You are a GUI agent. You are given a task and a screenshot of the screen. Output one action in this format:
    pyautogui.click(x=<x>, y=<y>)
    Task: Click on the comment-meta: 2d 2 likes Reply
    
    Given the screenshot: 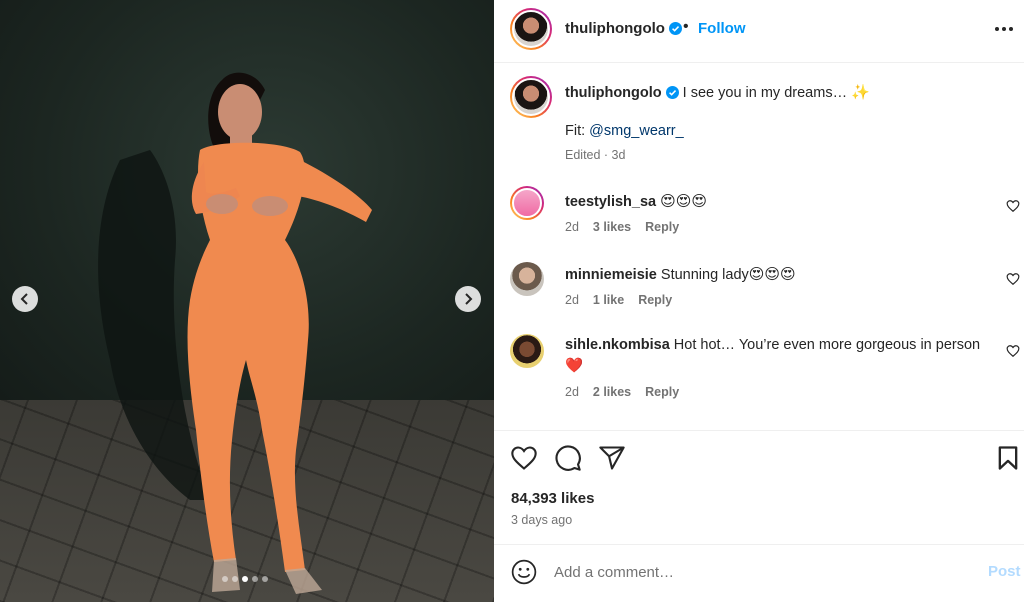 What is the action you would take?
    pyautogui.click(x=622, y=392)
    